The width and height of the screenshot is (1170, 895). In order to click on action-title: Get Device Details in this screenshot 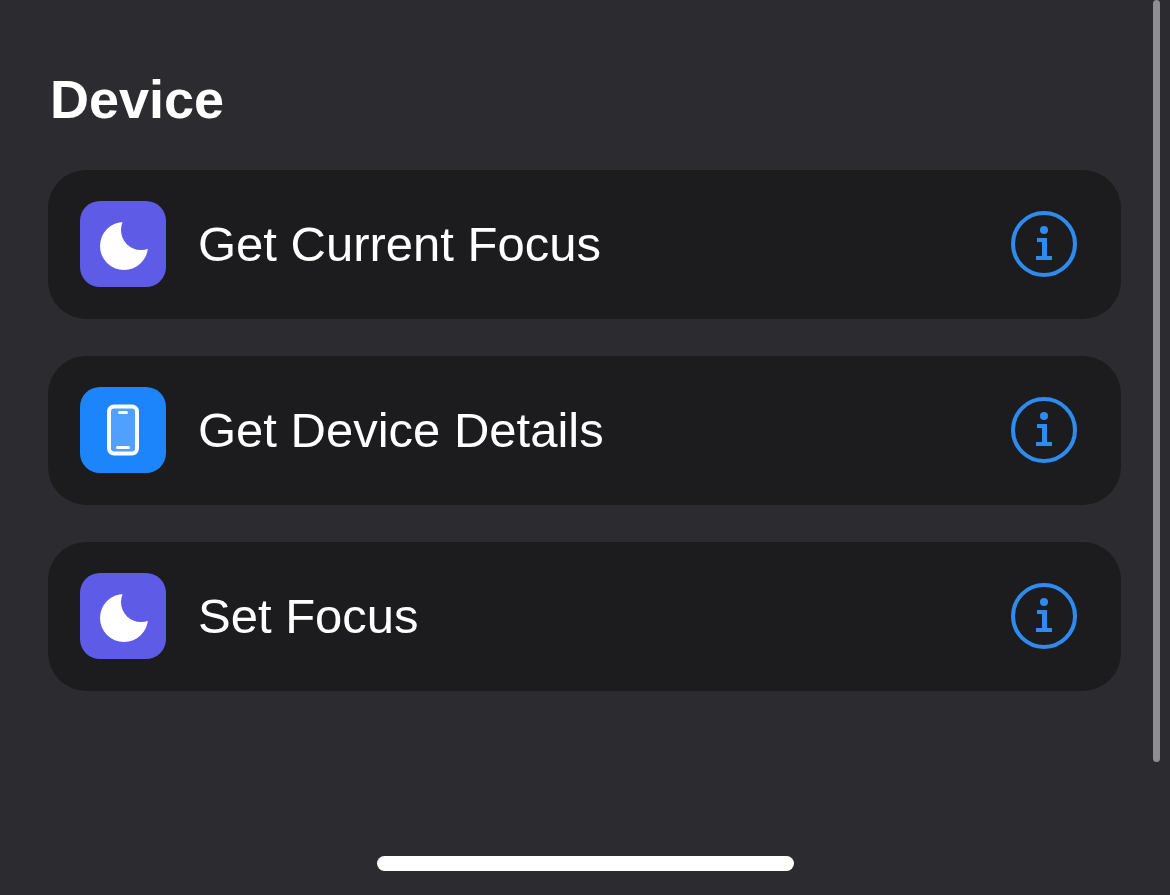, I will do `click(401, 430)`.